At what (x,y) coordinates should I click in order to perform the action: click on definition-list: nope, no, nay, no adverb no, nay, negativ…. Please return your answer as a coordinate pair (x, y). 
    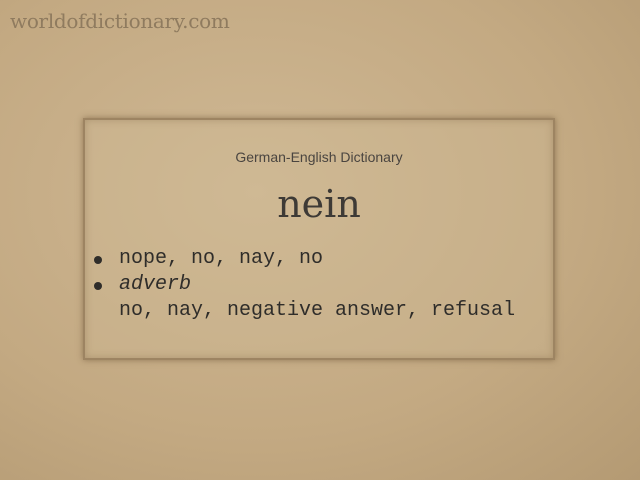
    Looking at the image, I should click on (304, 285).